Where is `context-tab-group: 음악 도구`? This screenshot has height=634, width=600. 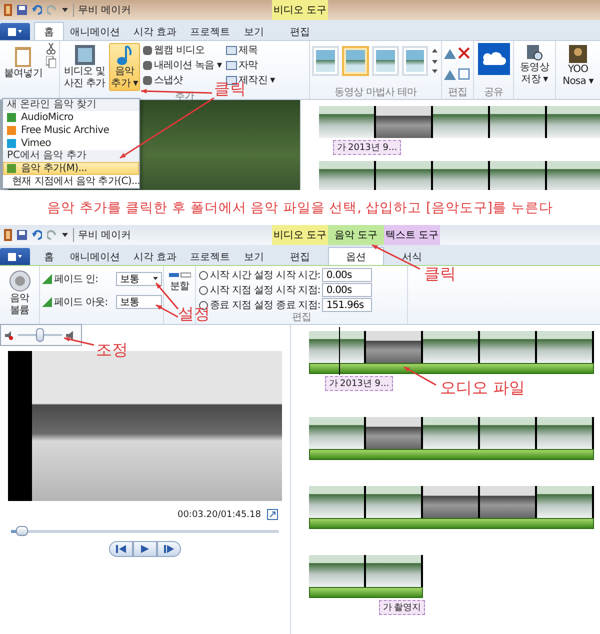
context-tab-group: 음악 도구 is located at coordinates (356, 235).